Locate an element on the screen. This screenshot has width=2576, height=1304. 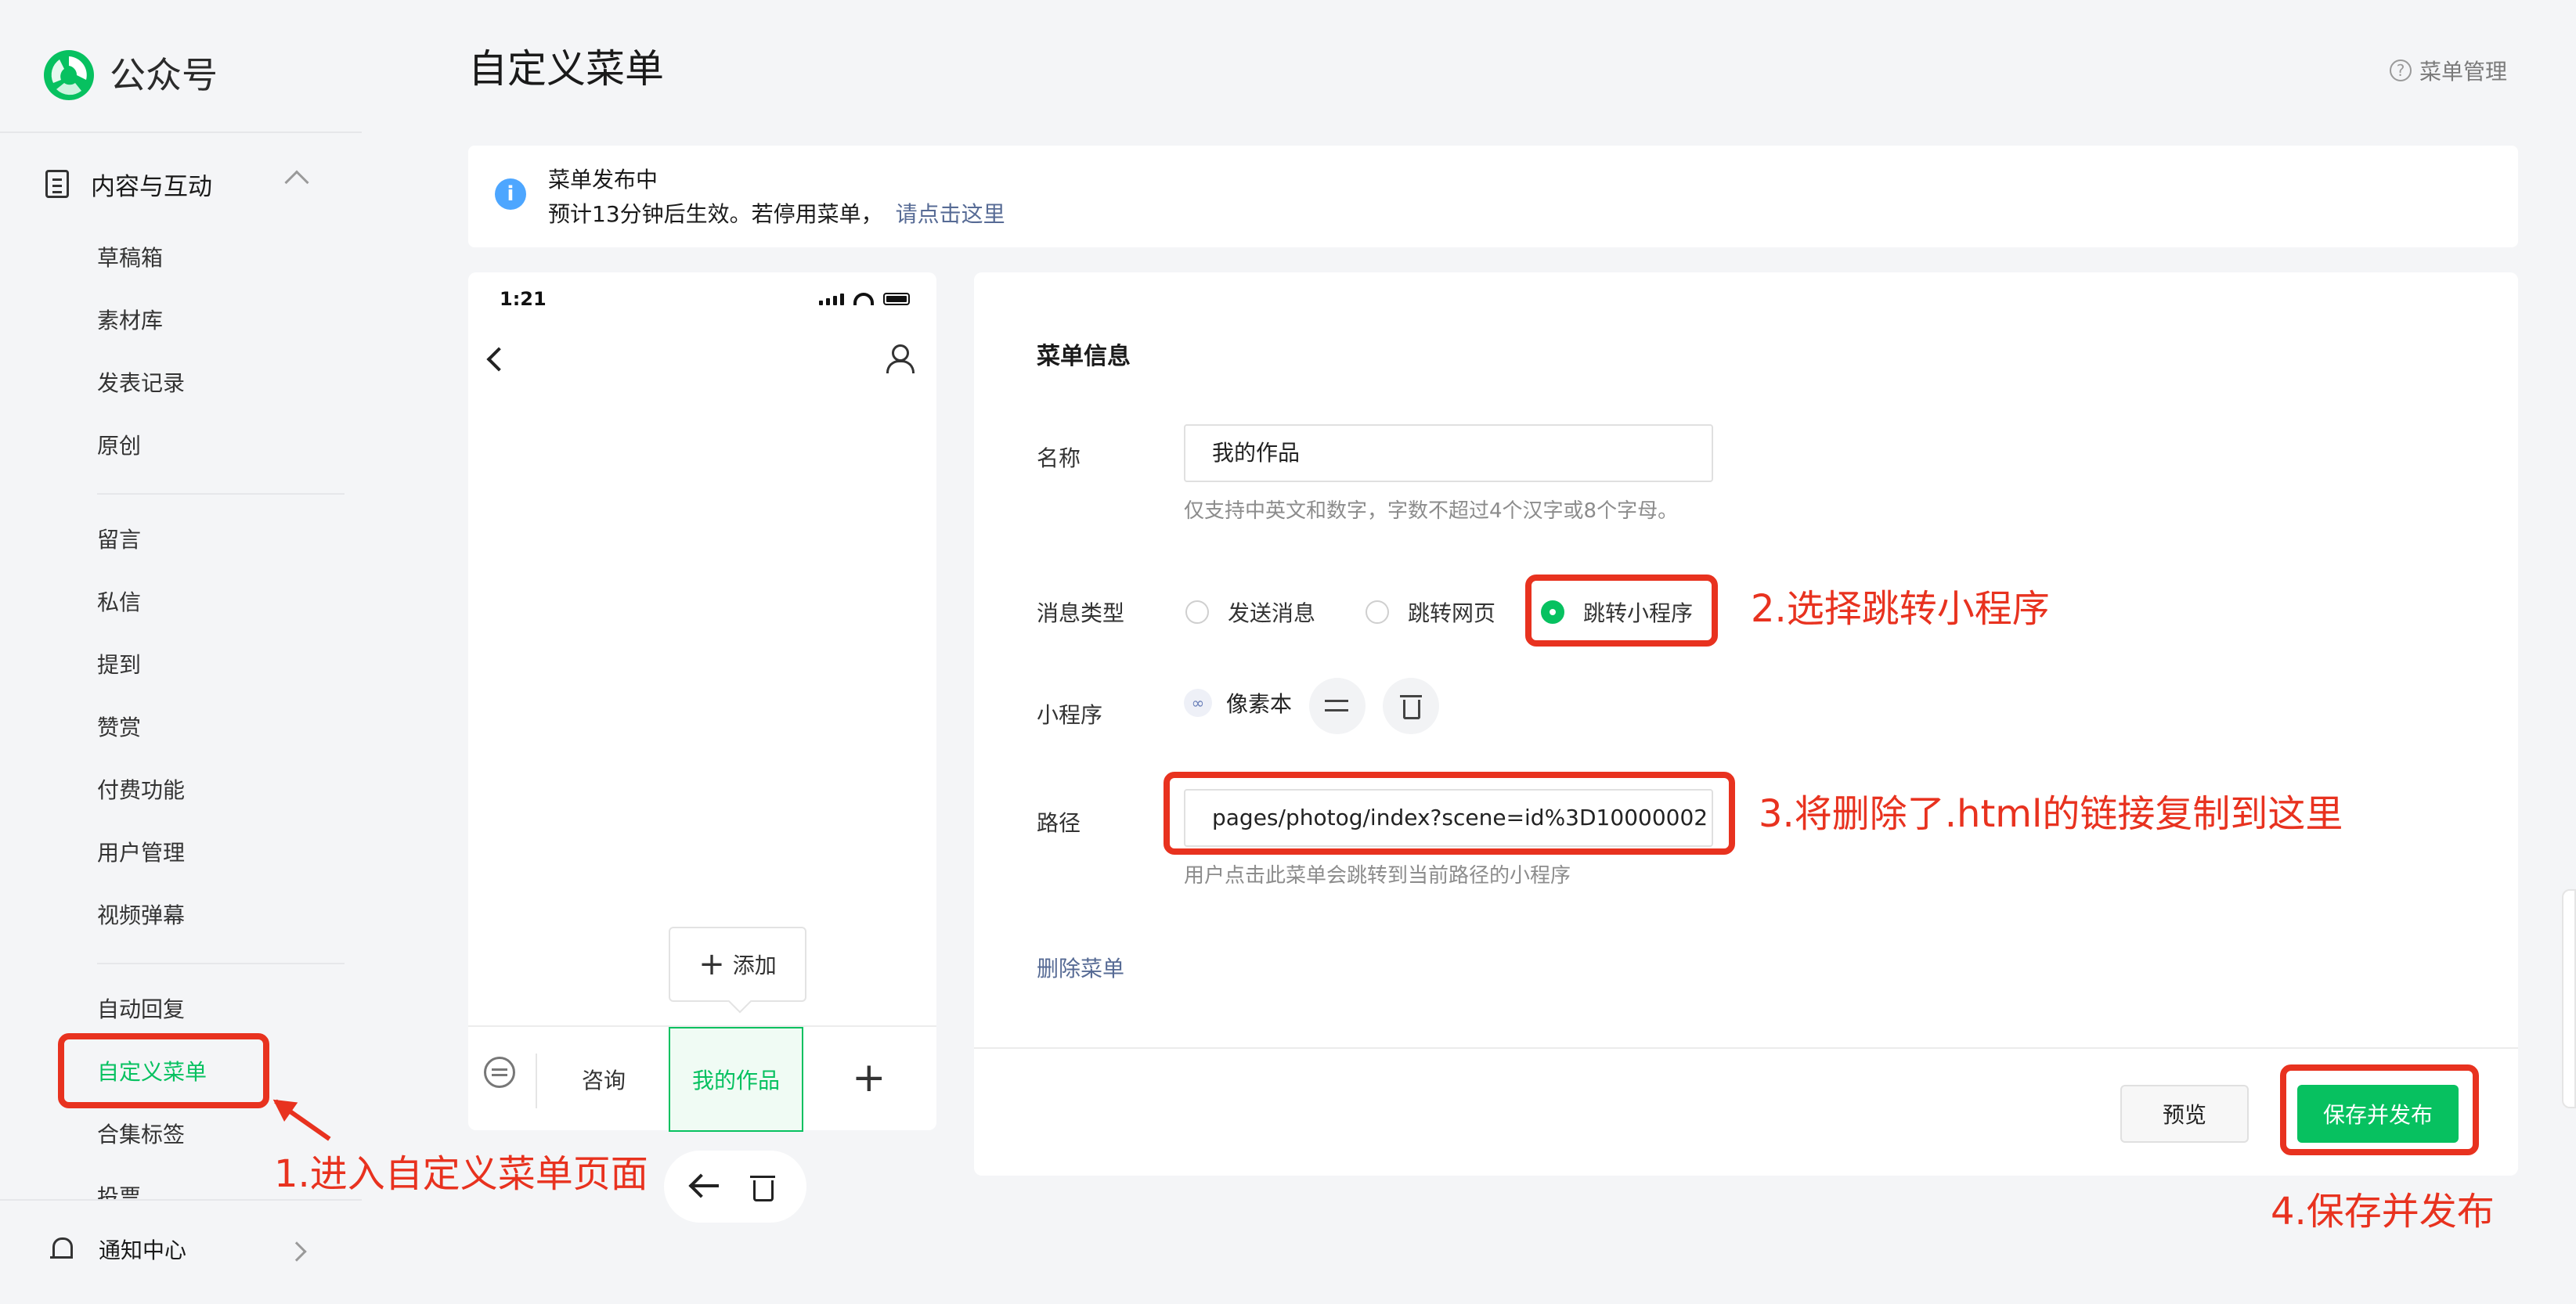
help-label: 菜单管理 is located at coordinates (2463, 72).